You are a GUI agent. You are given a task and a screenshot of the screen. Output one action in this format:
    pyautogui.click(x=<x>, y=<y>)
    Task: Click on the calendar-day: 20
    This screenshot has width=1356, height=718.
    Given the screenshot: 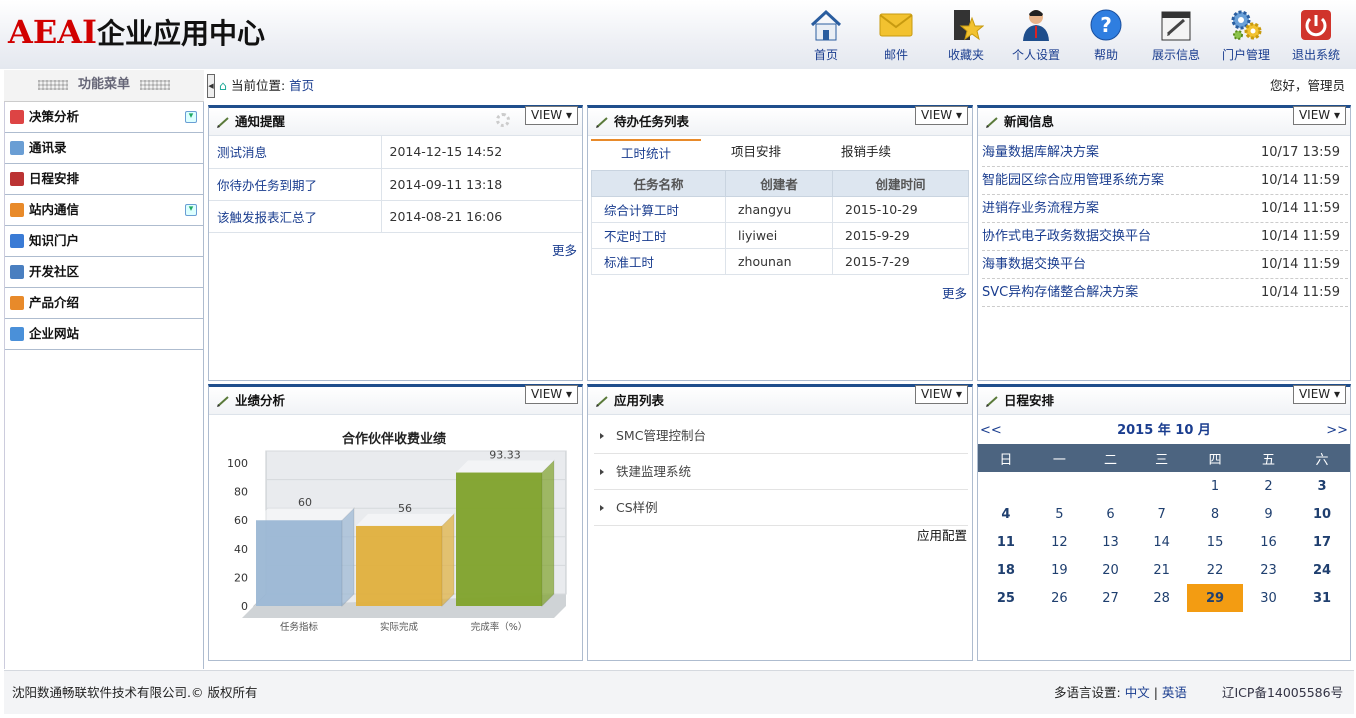 What is the action you would take?
    pyautogui.click(x=1110, y=570)
    